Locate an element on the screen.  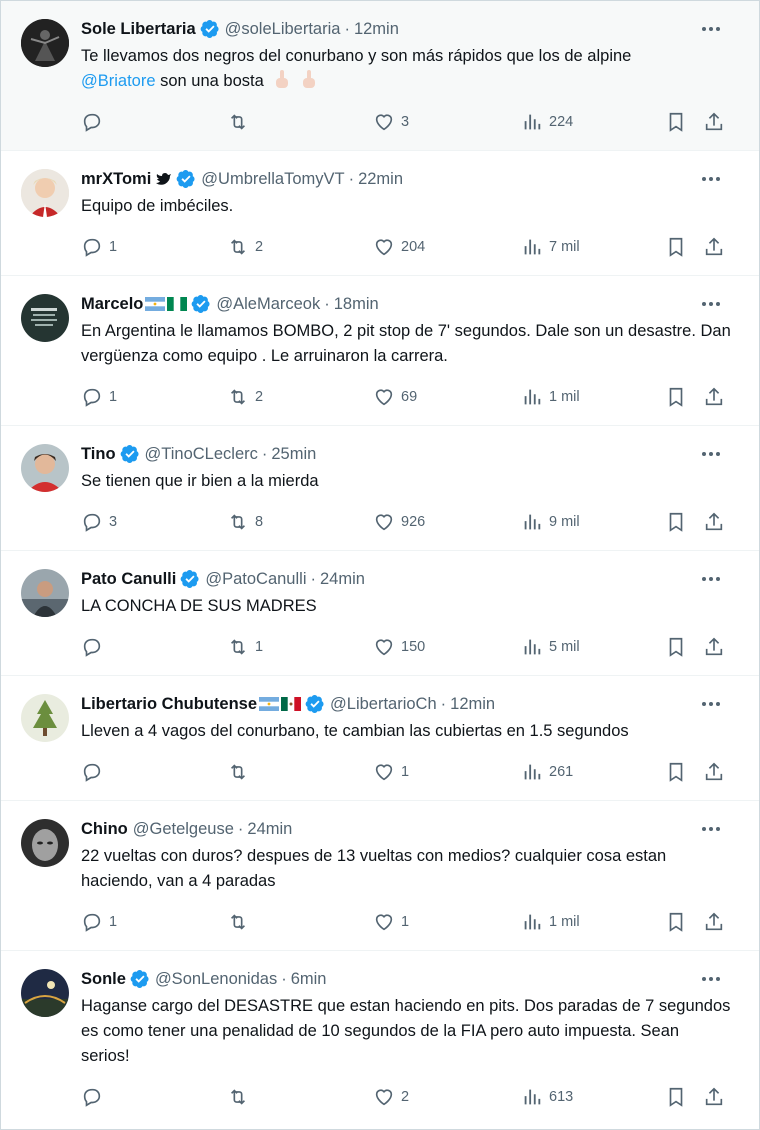
author-handle: @Getelgeuse is located at coordinates (183, 829).